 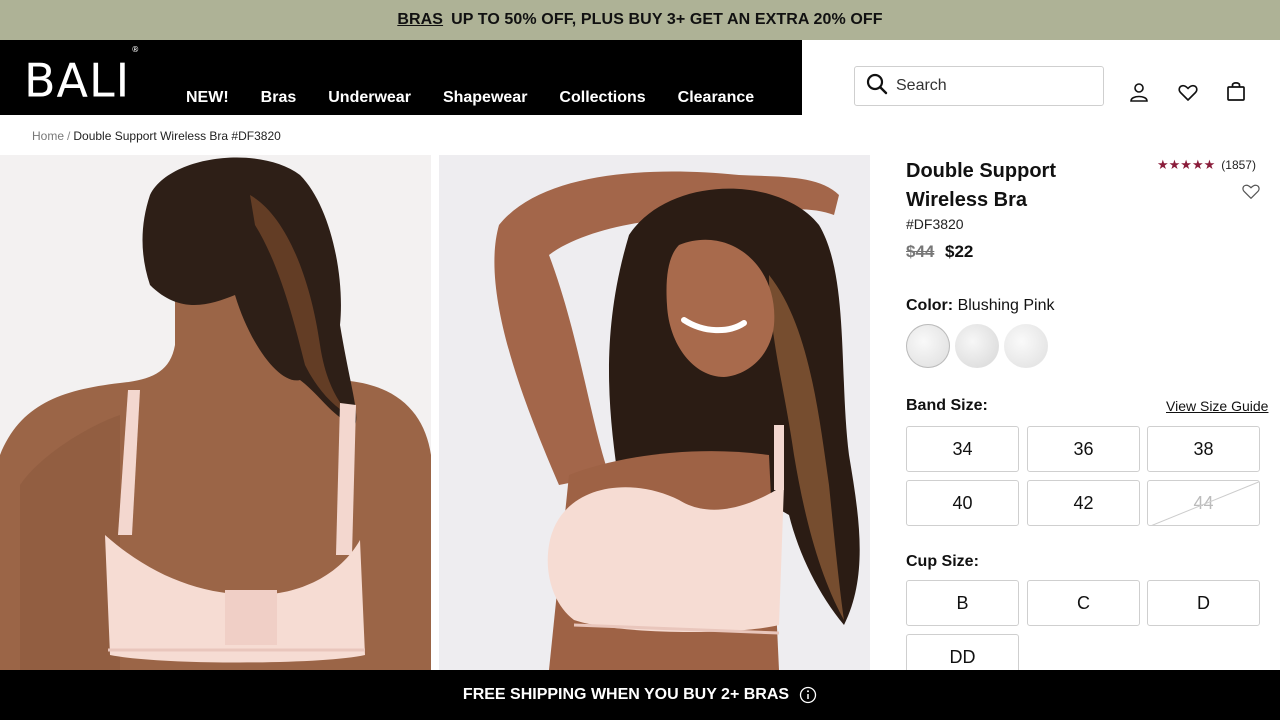 What do you see at coordinates (959, 251) in the screenshot?
I see `price-sale: $22` at bounding box center [959, 251].